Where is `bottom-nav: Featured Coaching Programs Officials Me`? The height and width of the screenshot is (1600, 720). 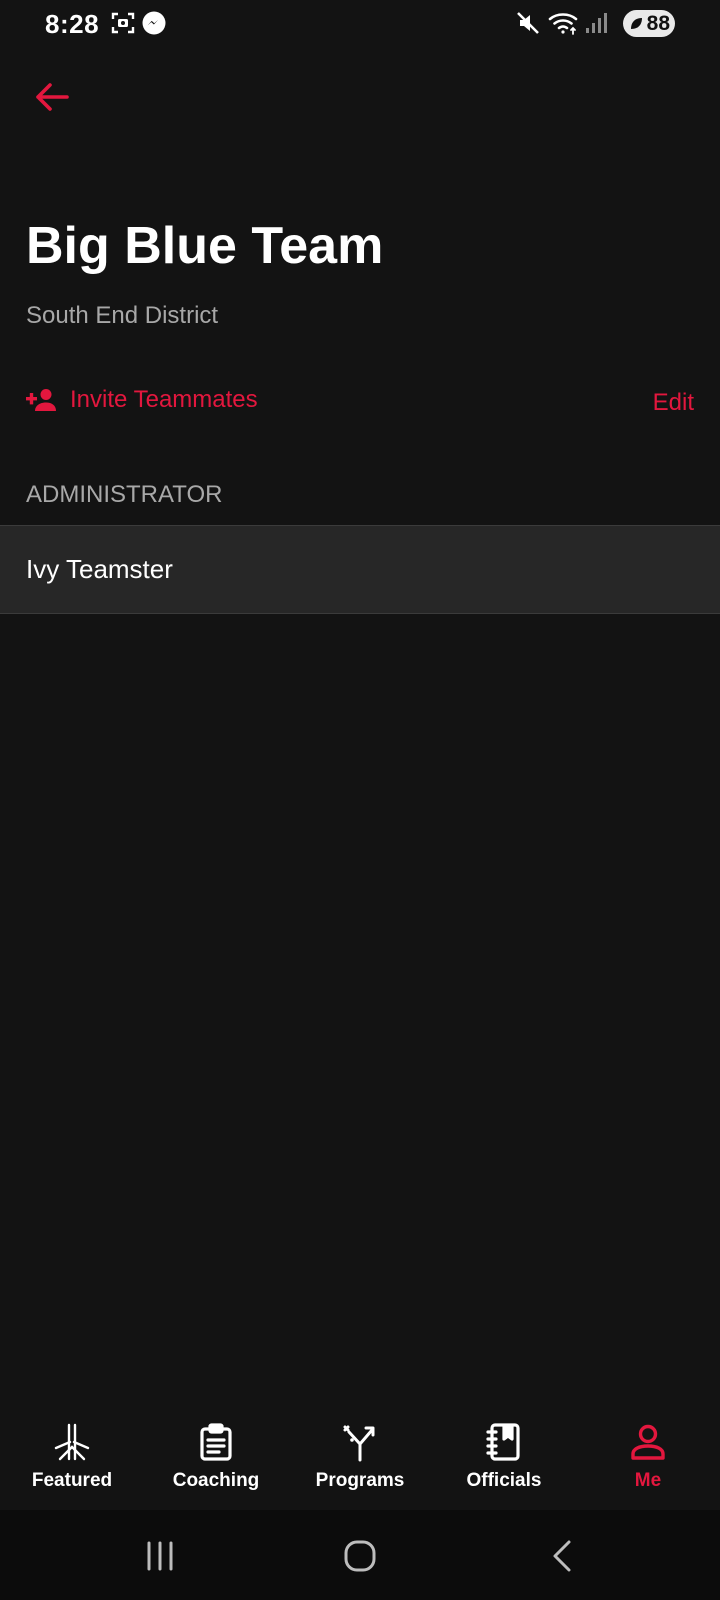
bottom-nav: Featured Coaching Programs Officials Me is located at coordinates (360, 1465).